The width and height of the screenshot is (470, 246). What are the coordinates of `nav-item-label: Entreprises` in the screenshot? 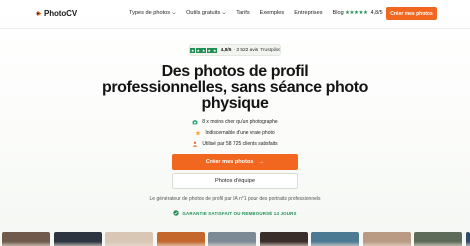 It's located at (308, 13).